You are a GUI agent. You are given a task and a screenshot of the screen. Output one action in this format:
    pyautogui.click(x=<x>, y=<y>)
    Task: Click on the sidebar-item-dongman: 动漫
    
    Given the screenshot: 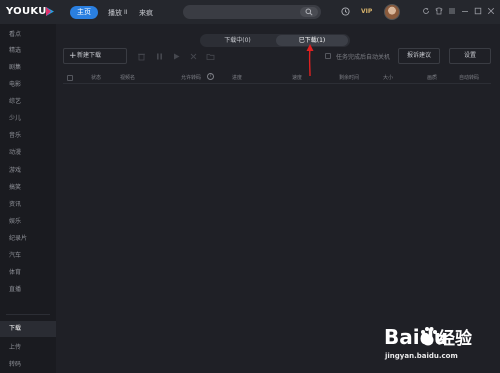 What is the action you would take?
    pyautogui.click(x=28, y=153)
    